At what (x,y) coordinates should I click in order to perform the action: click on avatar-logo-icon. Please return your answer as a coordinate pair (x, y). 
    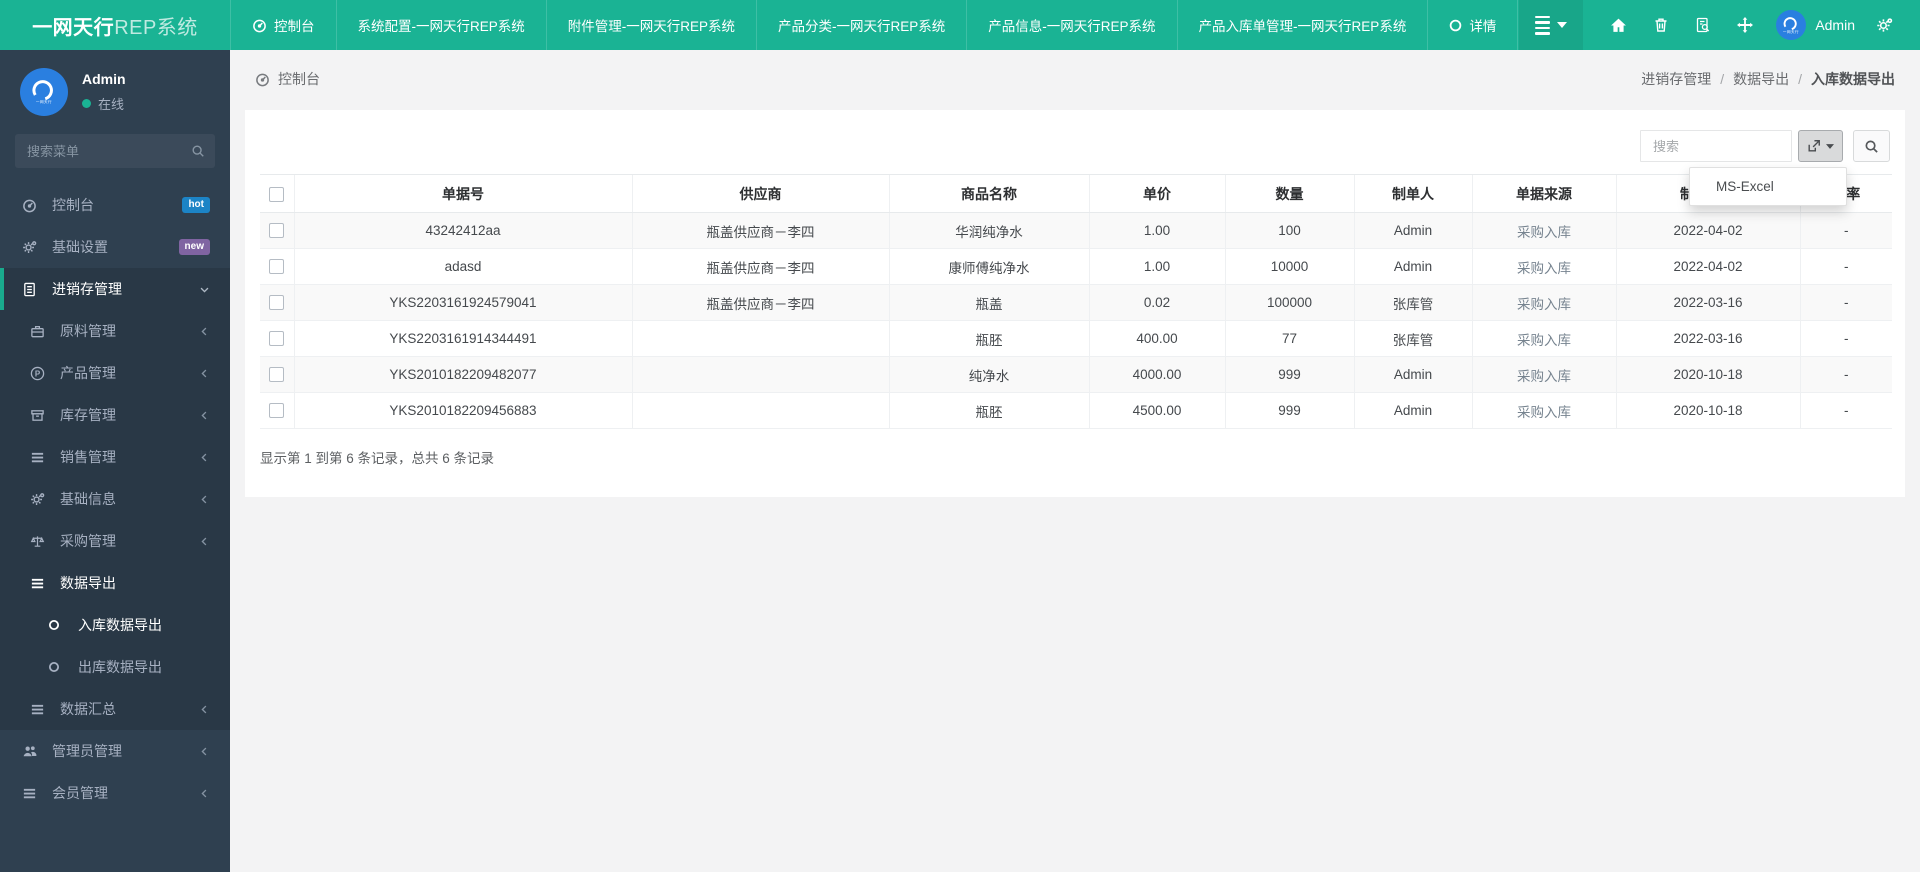
    Looking at the image, I should click on (42, 90).